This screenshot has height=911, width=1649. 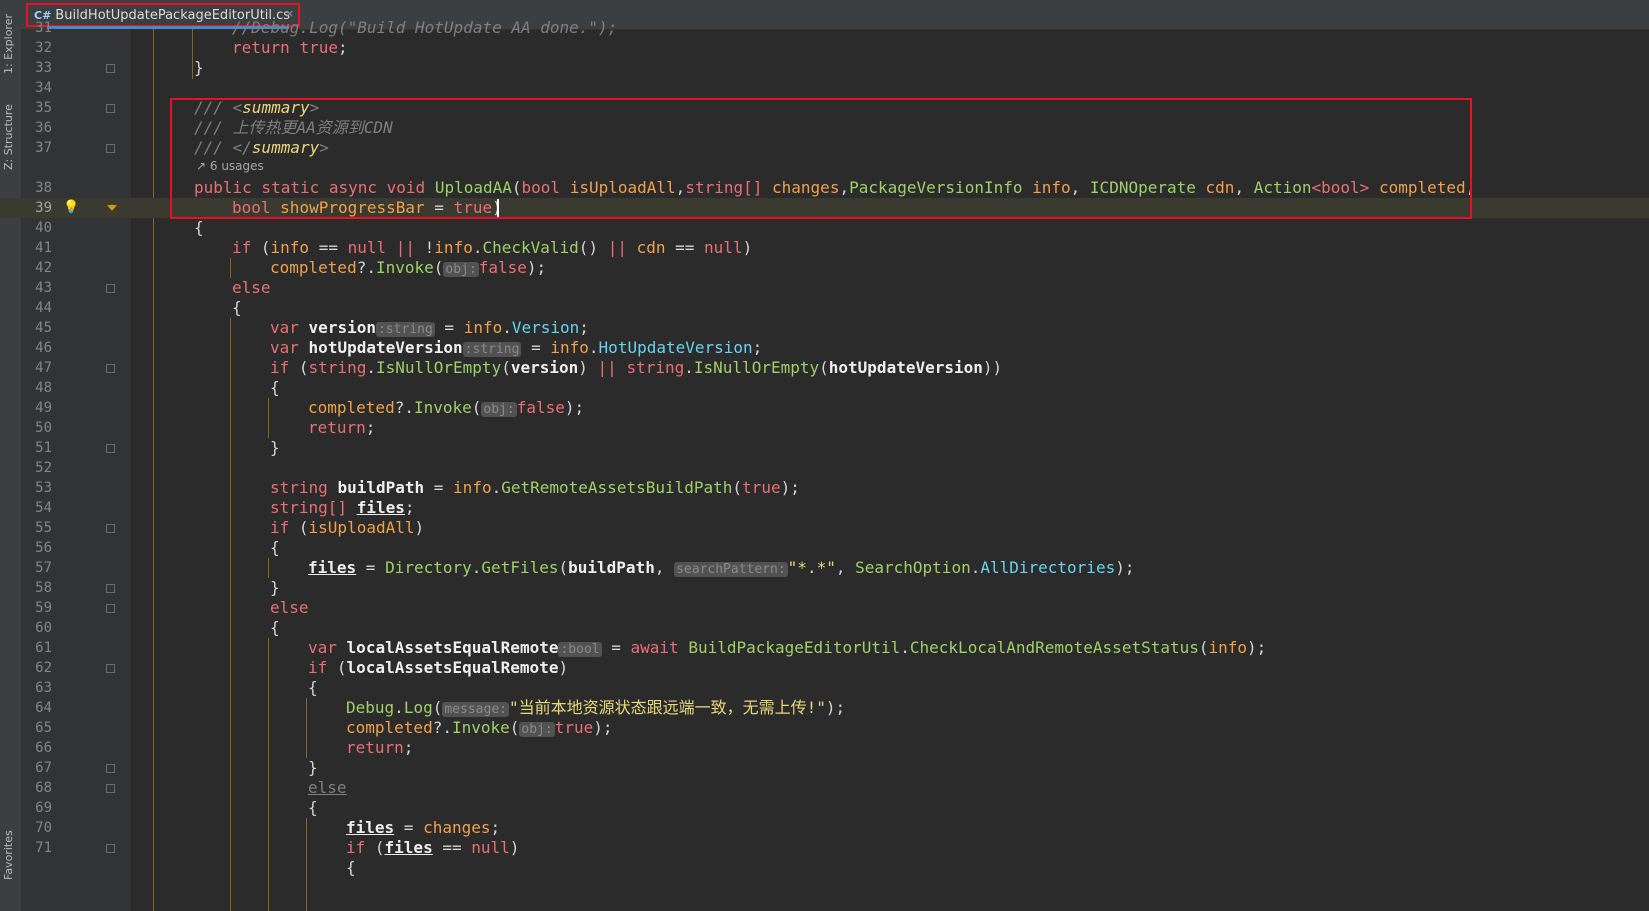 What do you see at coordinates (43, 648) in the screenshot?
I see `line-number: 61` at bounding box center [43, 648].